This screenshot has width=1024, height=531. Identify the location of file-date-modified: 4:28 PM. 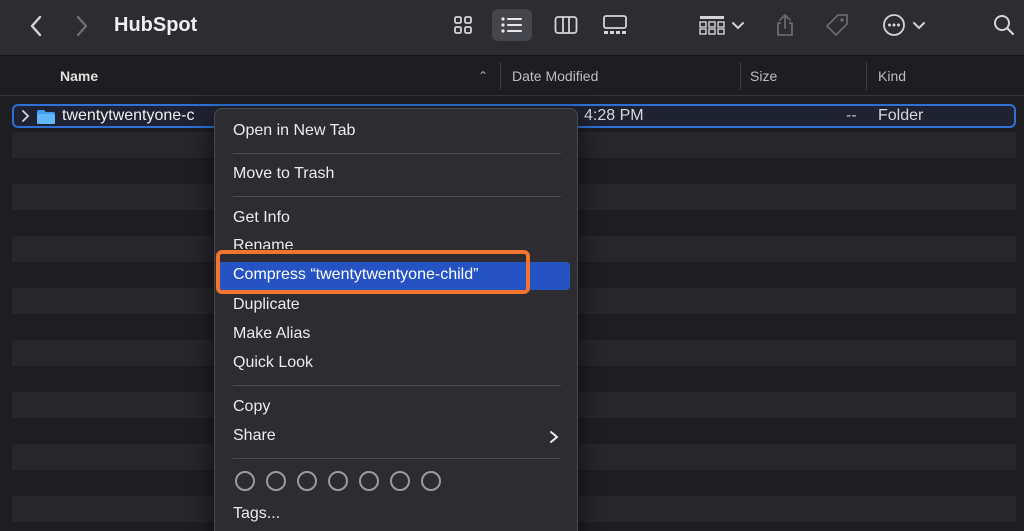
(614, 115).